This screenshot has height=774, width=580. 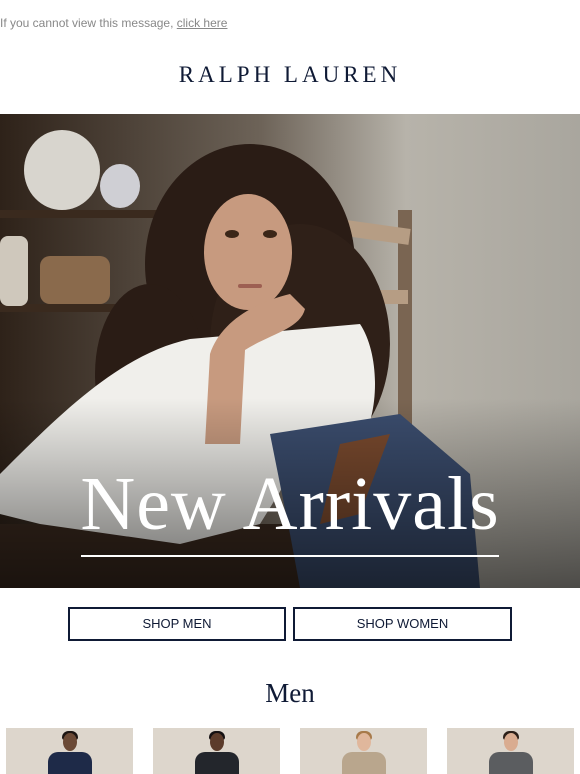 What do you see at coordinates (202, 23) in the screenshot?
I see `view-in-browser-link: click here` at bounding box center [202, 23].